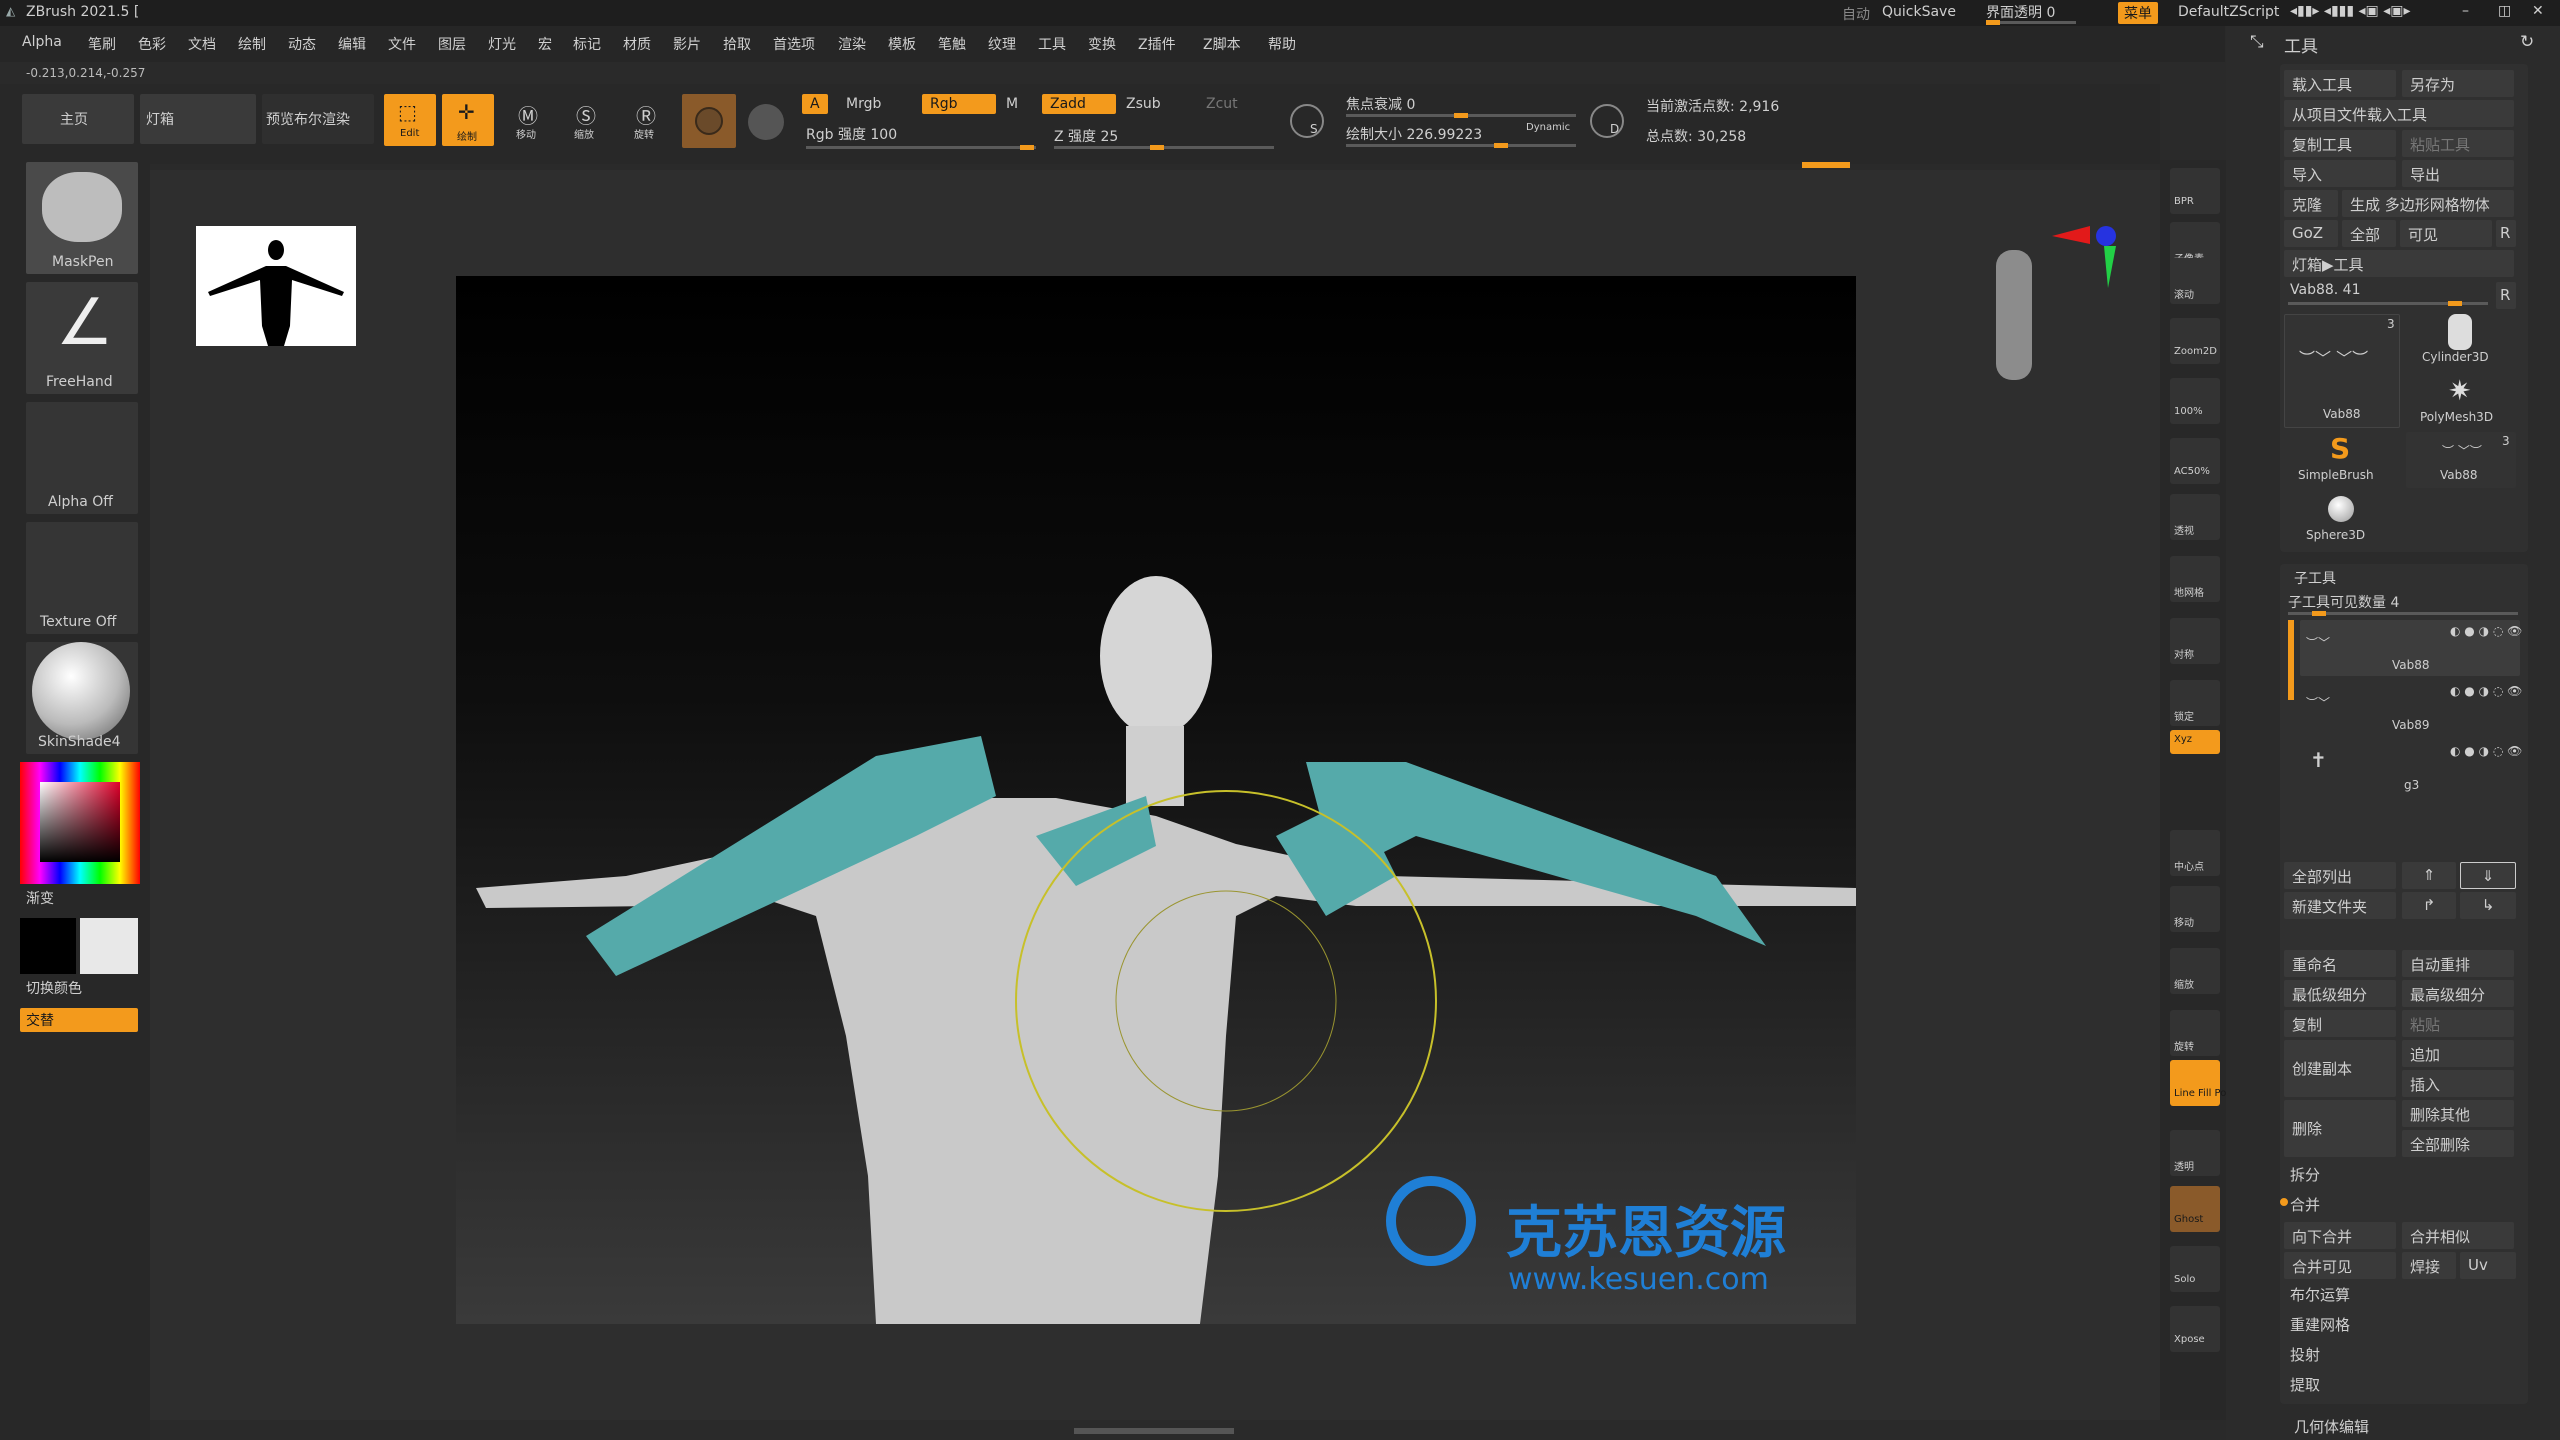 The height and width of the screenshot is (1440, 2560). Describe the element at coordinates (2195, 909) in the screenshot. I see `viewport-tool-12-icon: 移动` at that location.